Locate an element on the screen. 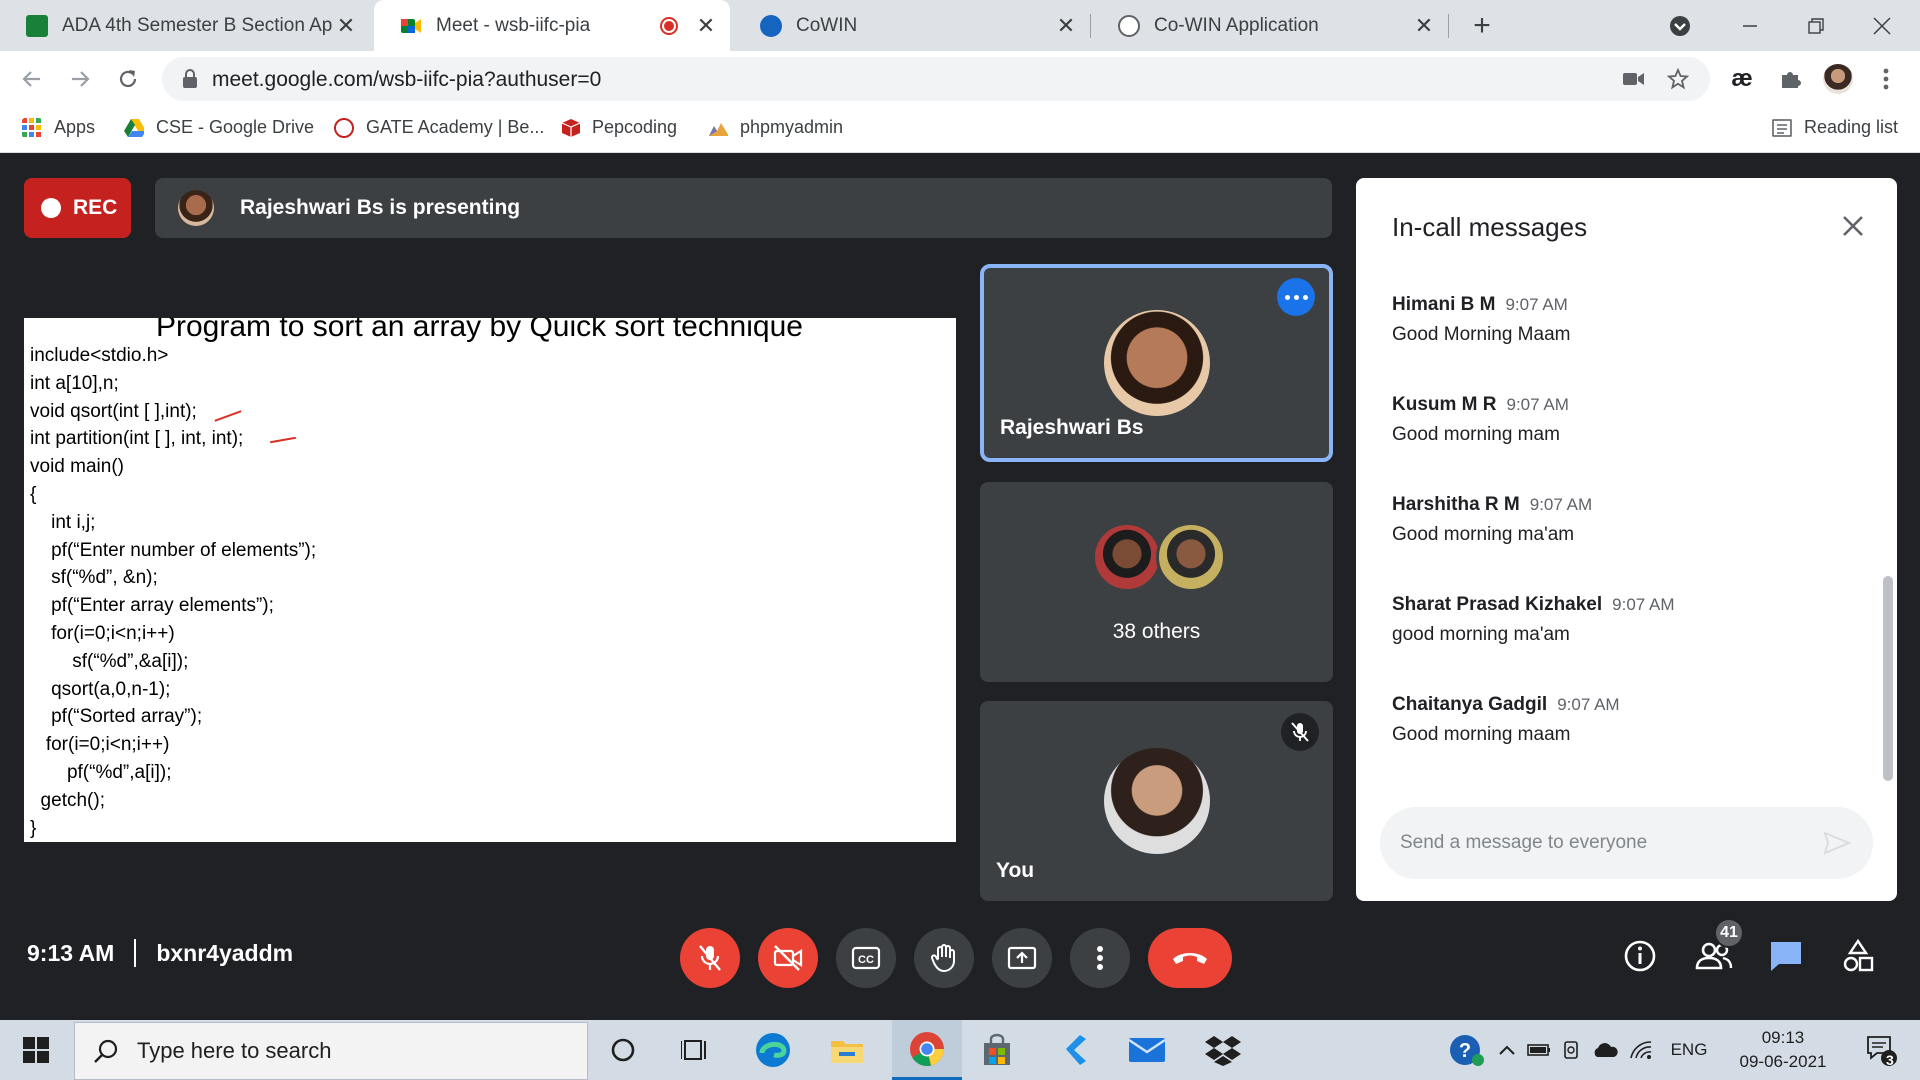  chat-button is located at coordinates (1786, 956).